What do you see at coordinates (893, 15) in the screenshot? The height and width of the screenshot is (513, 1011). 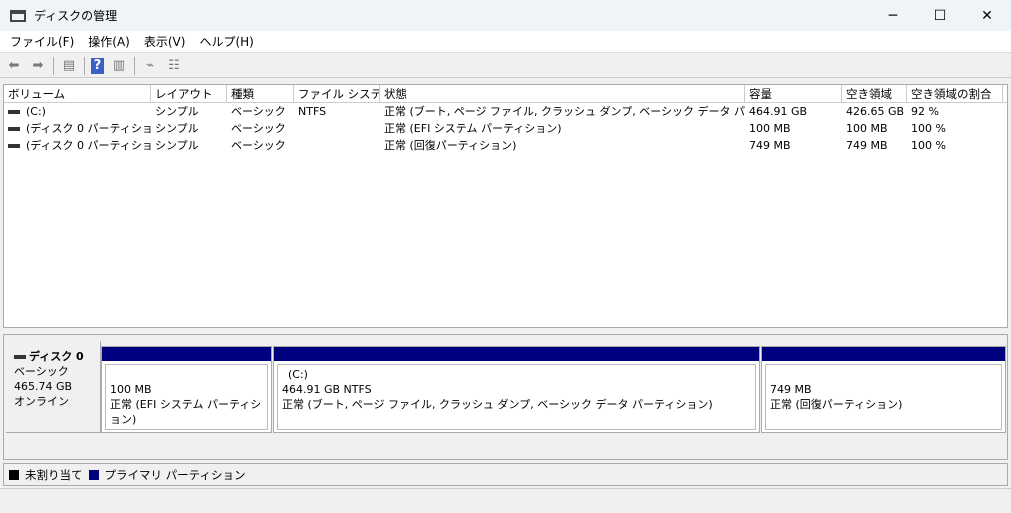 I see `minimize-button: ─` at bounding box center [893, 15].